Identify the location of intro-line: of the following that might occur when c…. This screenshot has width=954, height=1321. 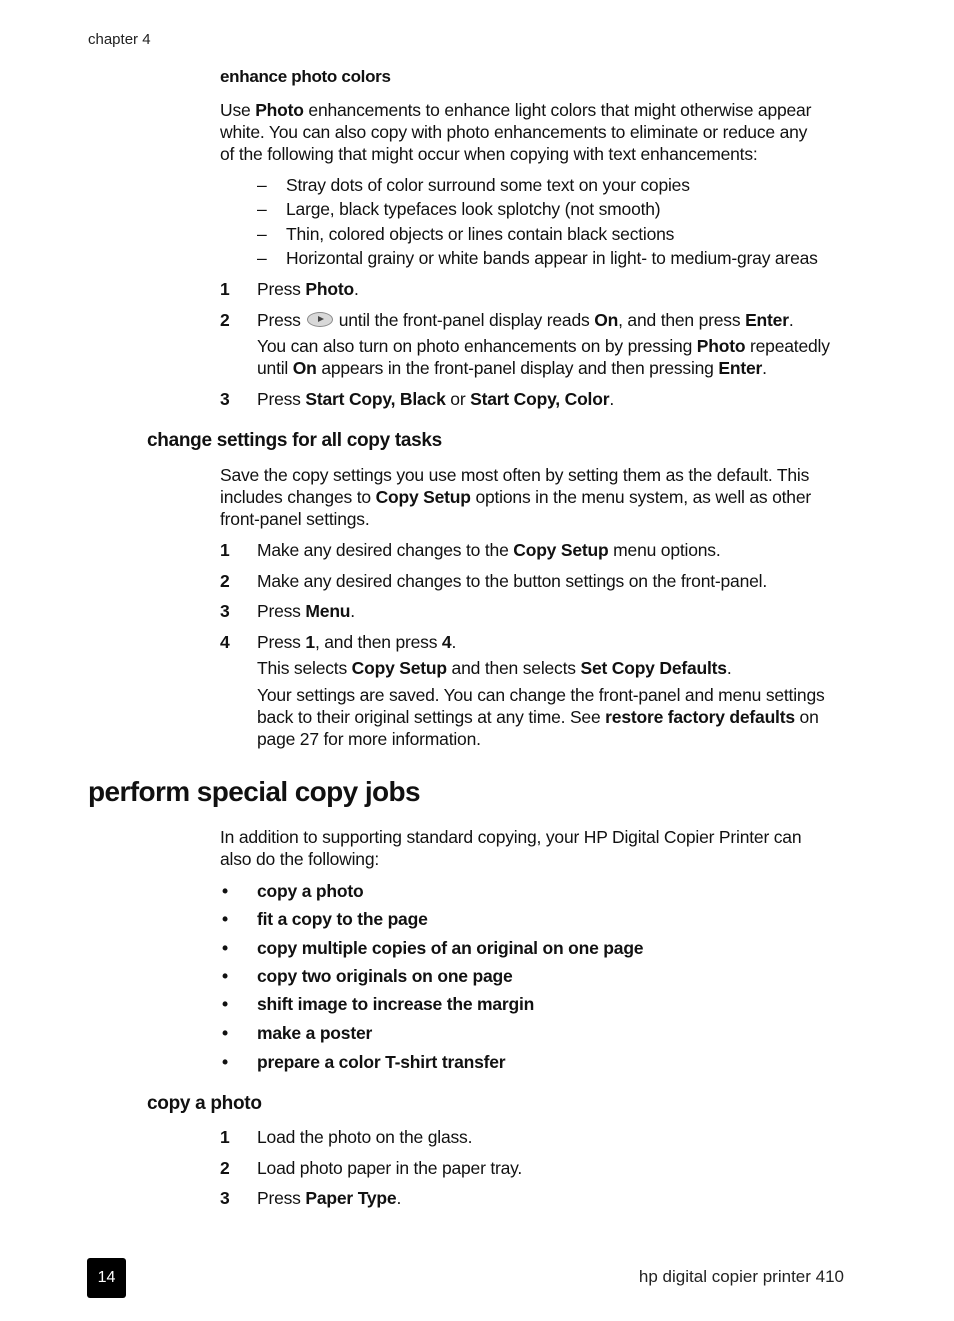
(489, 154).